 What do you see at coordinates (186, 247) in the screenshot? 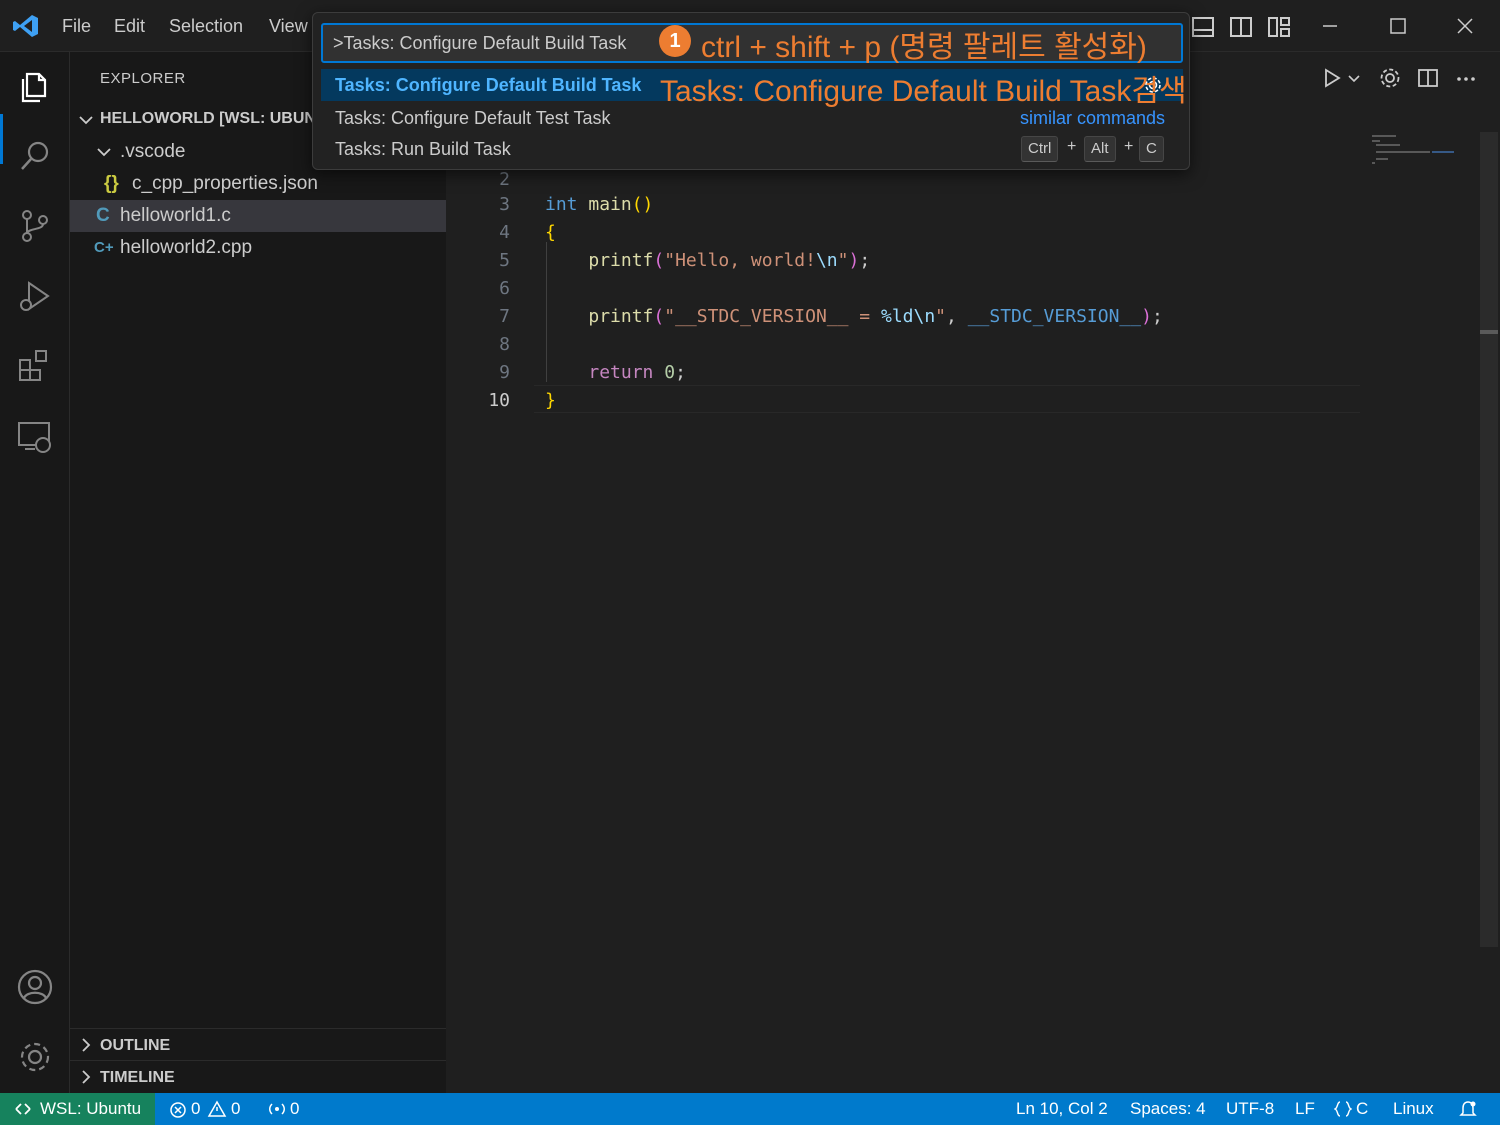
I see `file-label: helloworld2.cpp` at bounding box center [186, 247].